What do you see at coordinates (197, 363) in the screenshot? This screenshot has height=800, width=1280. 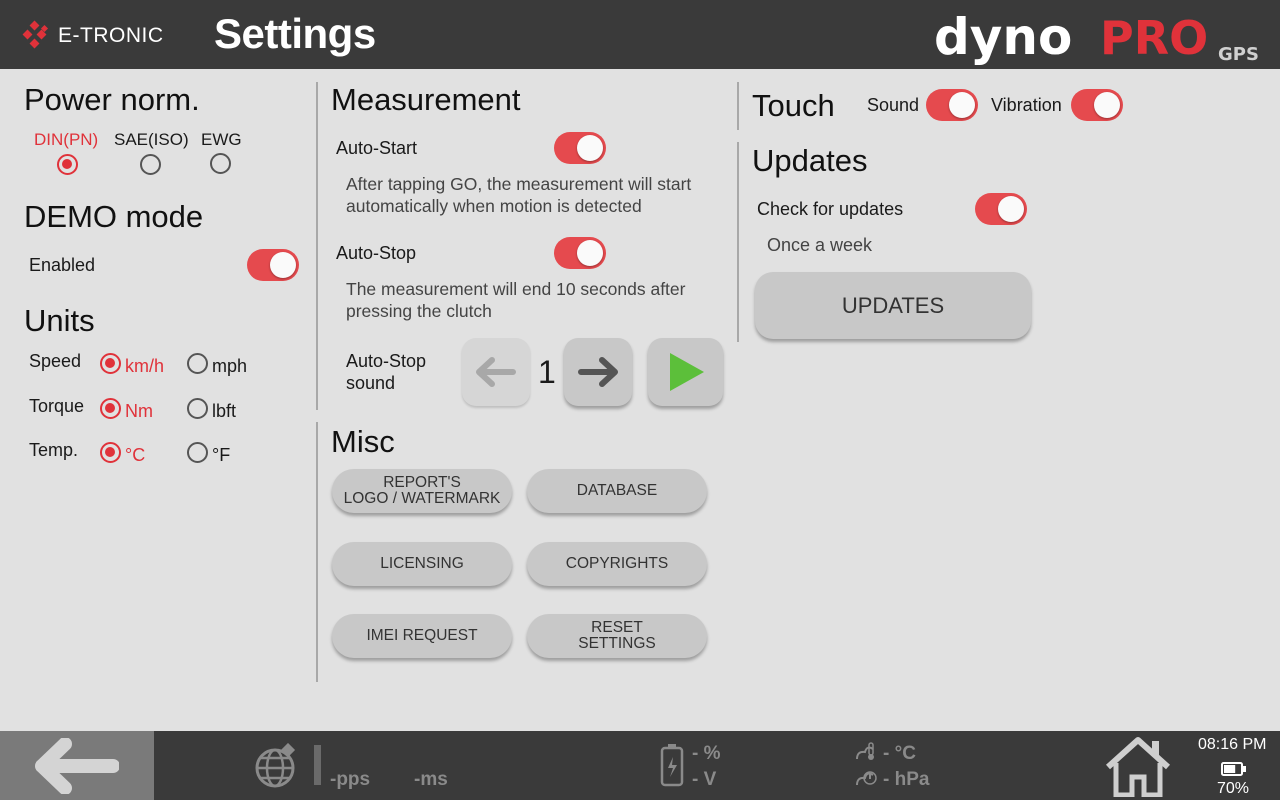 I see `speed-mph-radio` at bounding box center [197, 363].